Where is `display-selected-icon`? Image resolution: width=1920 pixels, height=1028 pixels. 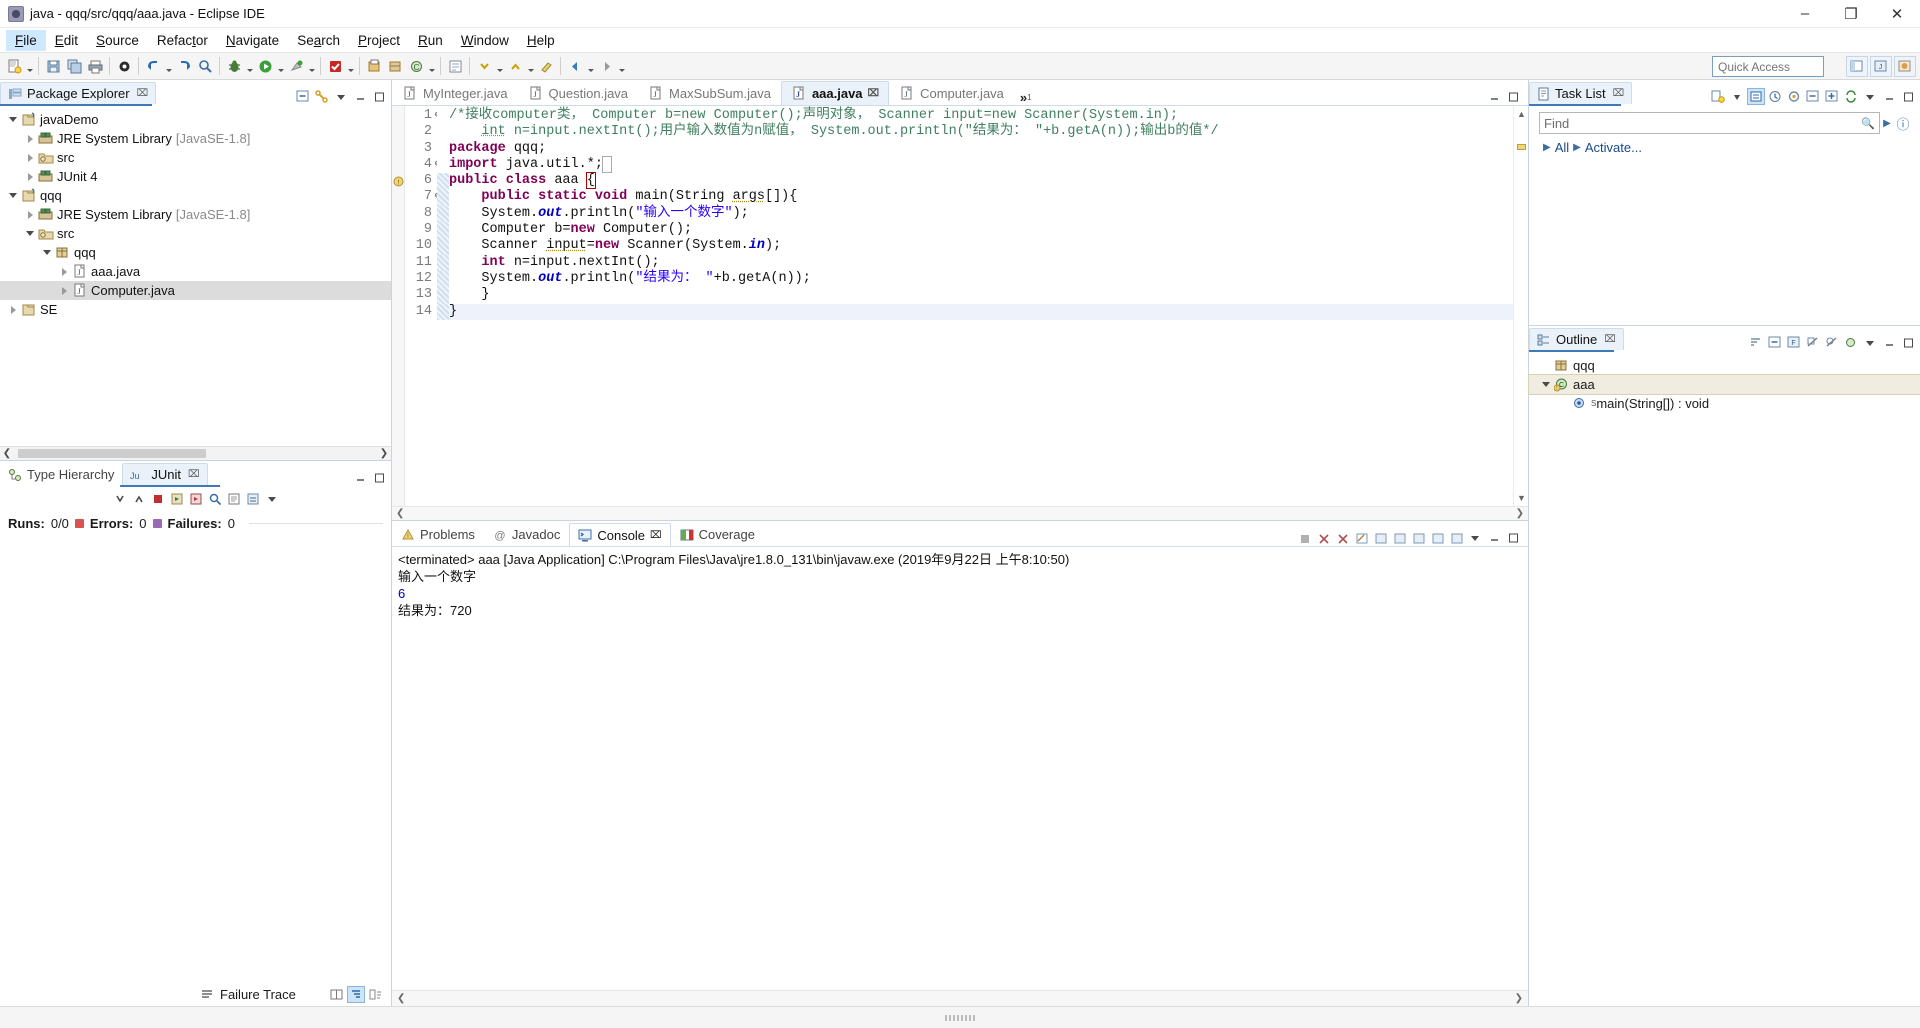
display-selected-icon is located at coordinates (1438, 538).